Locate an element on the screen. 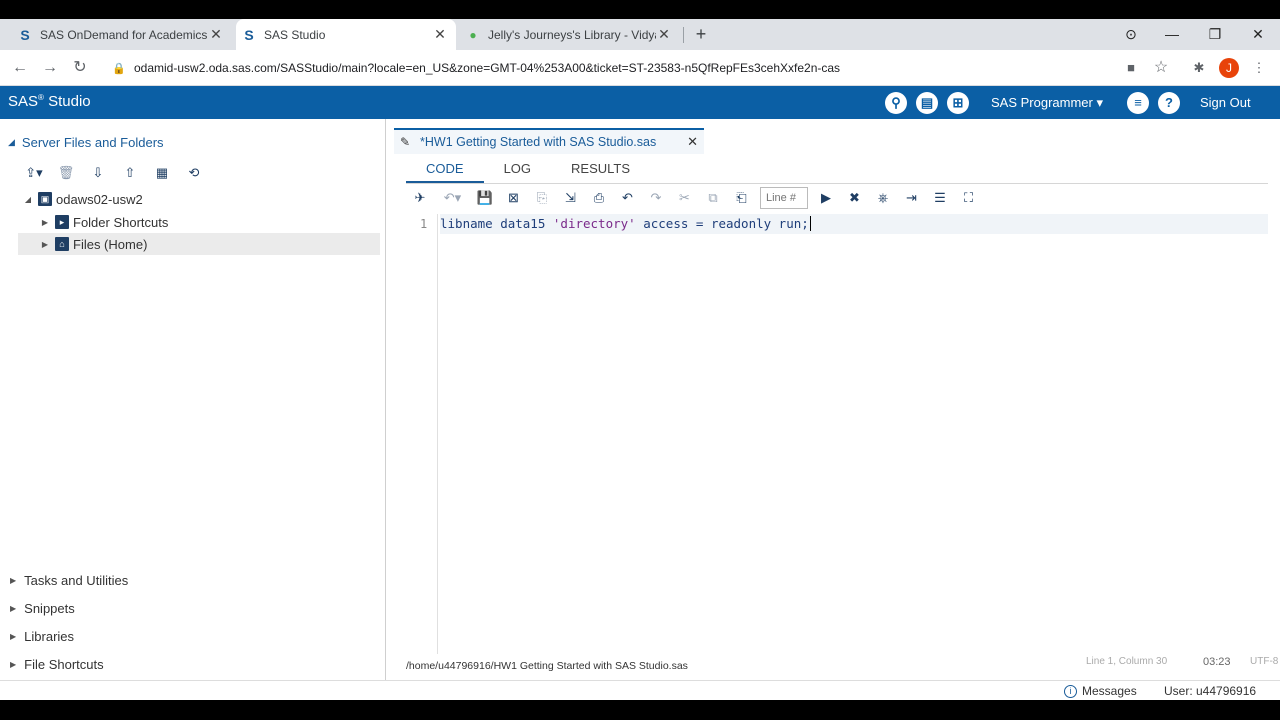 The height and width of the screenshot is (720, 1280). edit-menu-icon: ☰ is located at coordinates (940, 198).